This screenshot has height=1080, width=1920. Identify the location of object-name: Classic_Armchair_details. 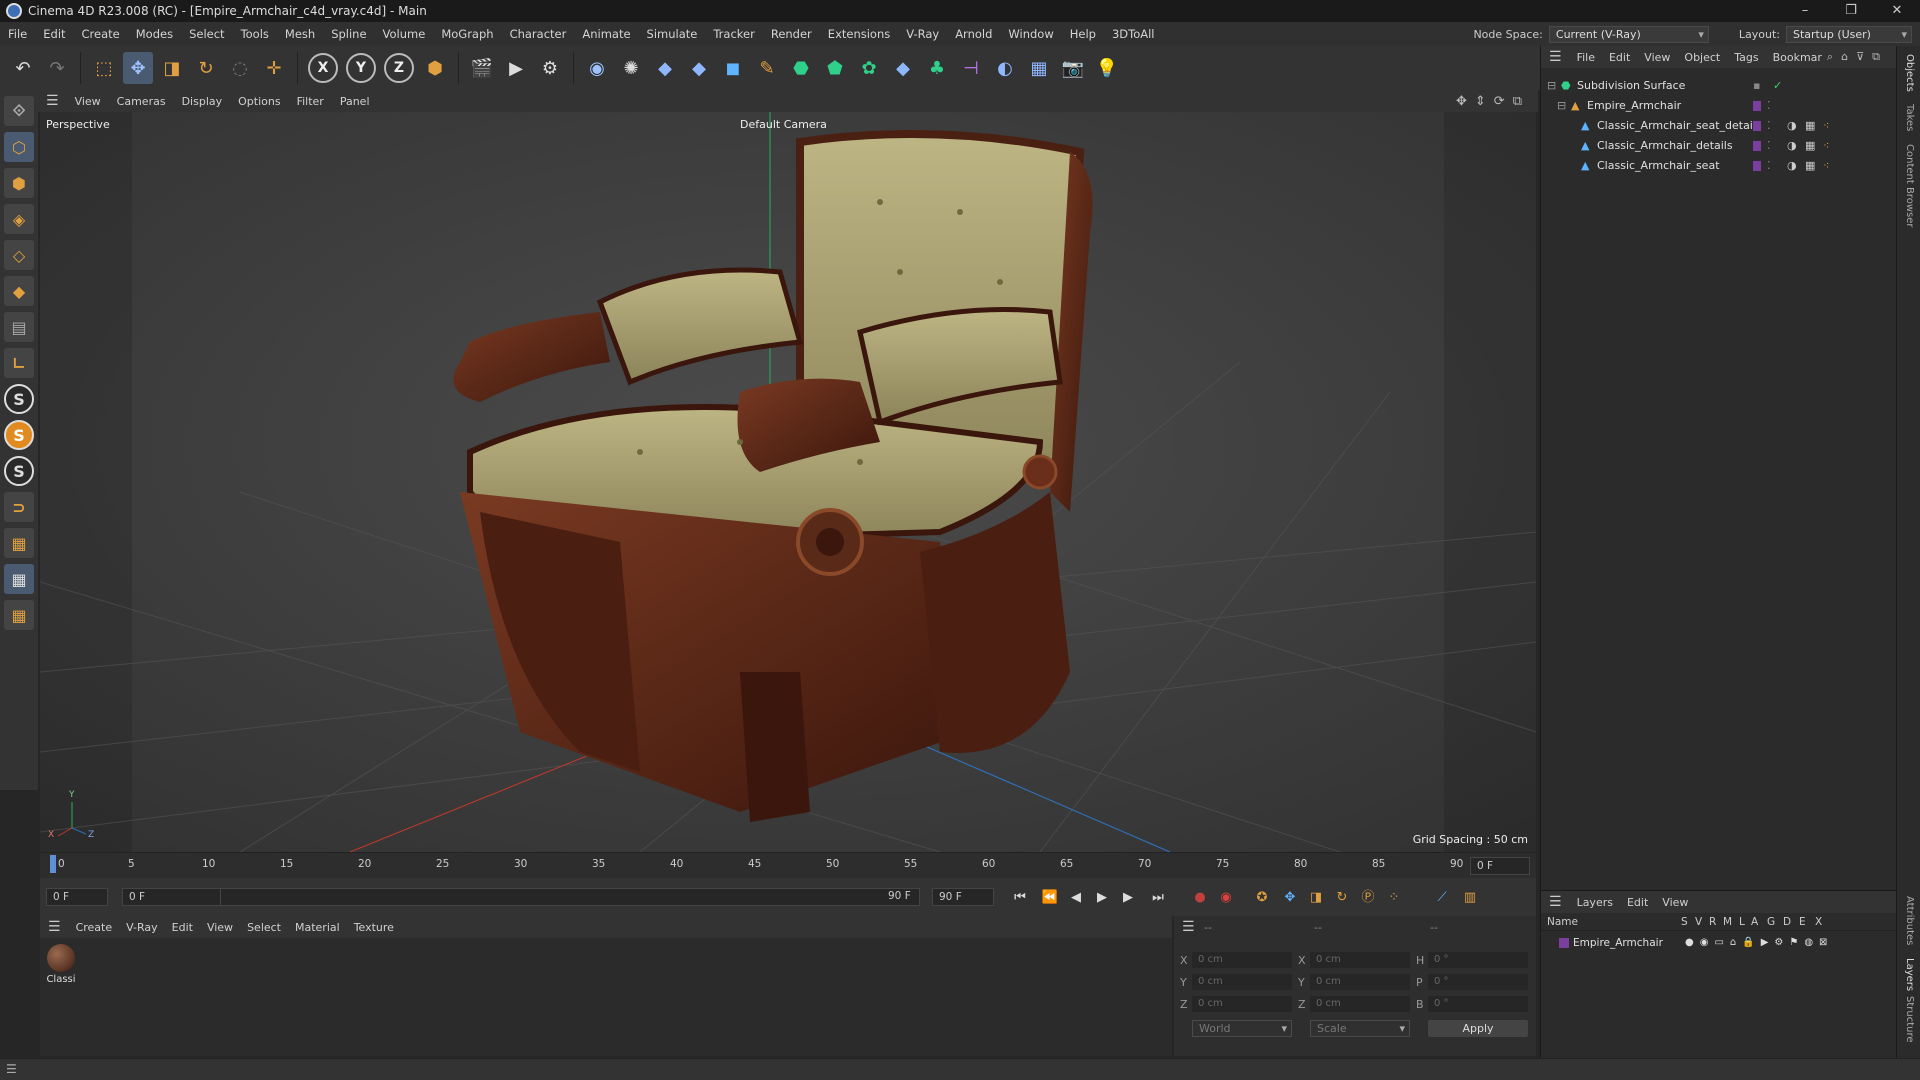
(1665, 146).